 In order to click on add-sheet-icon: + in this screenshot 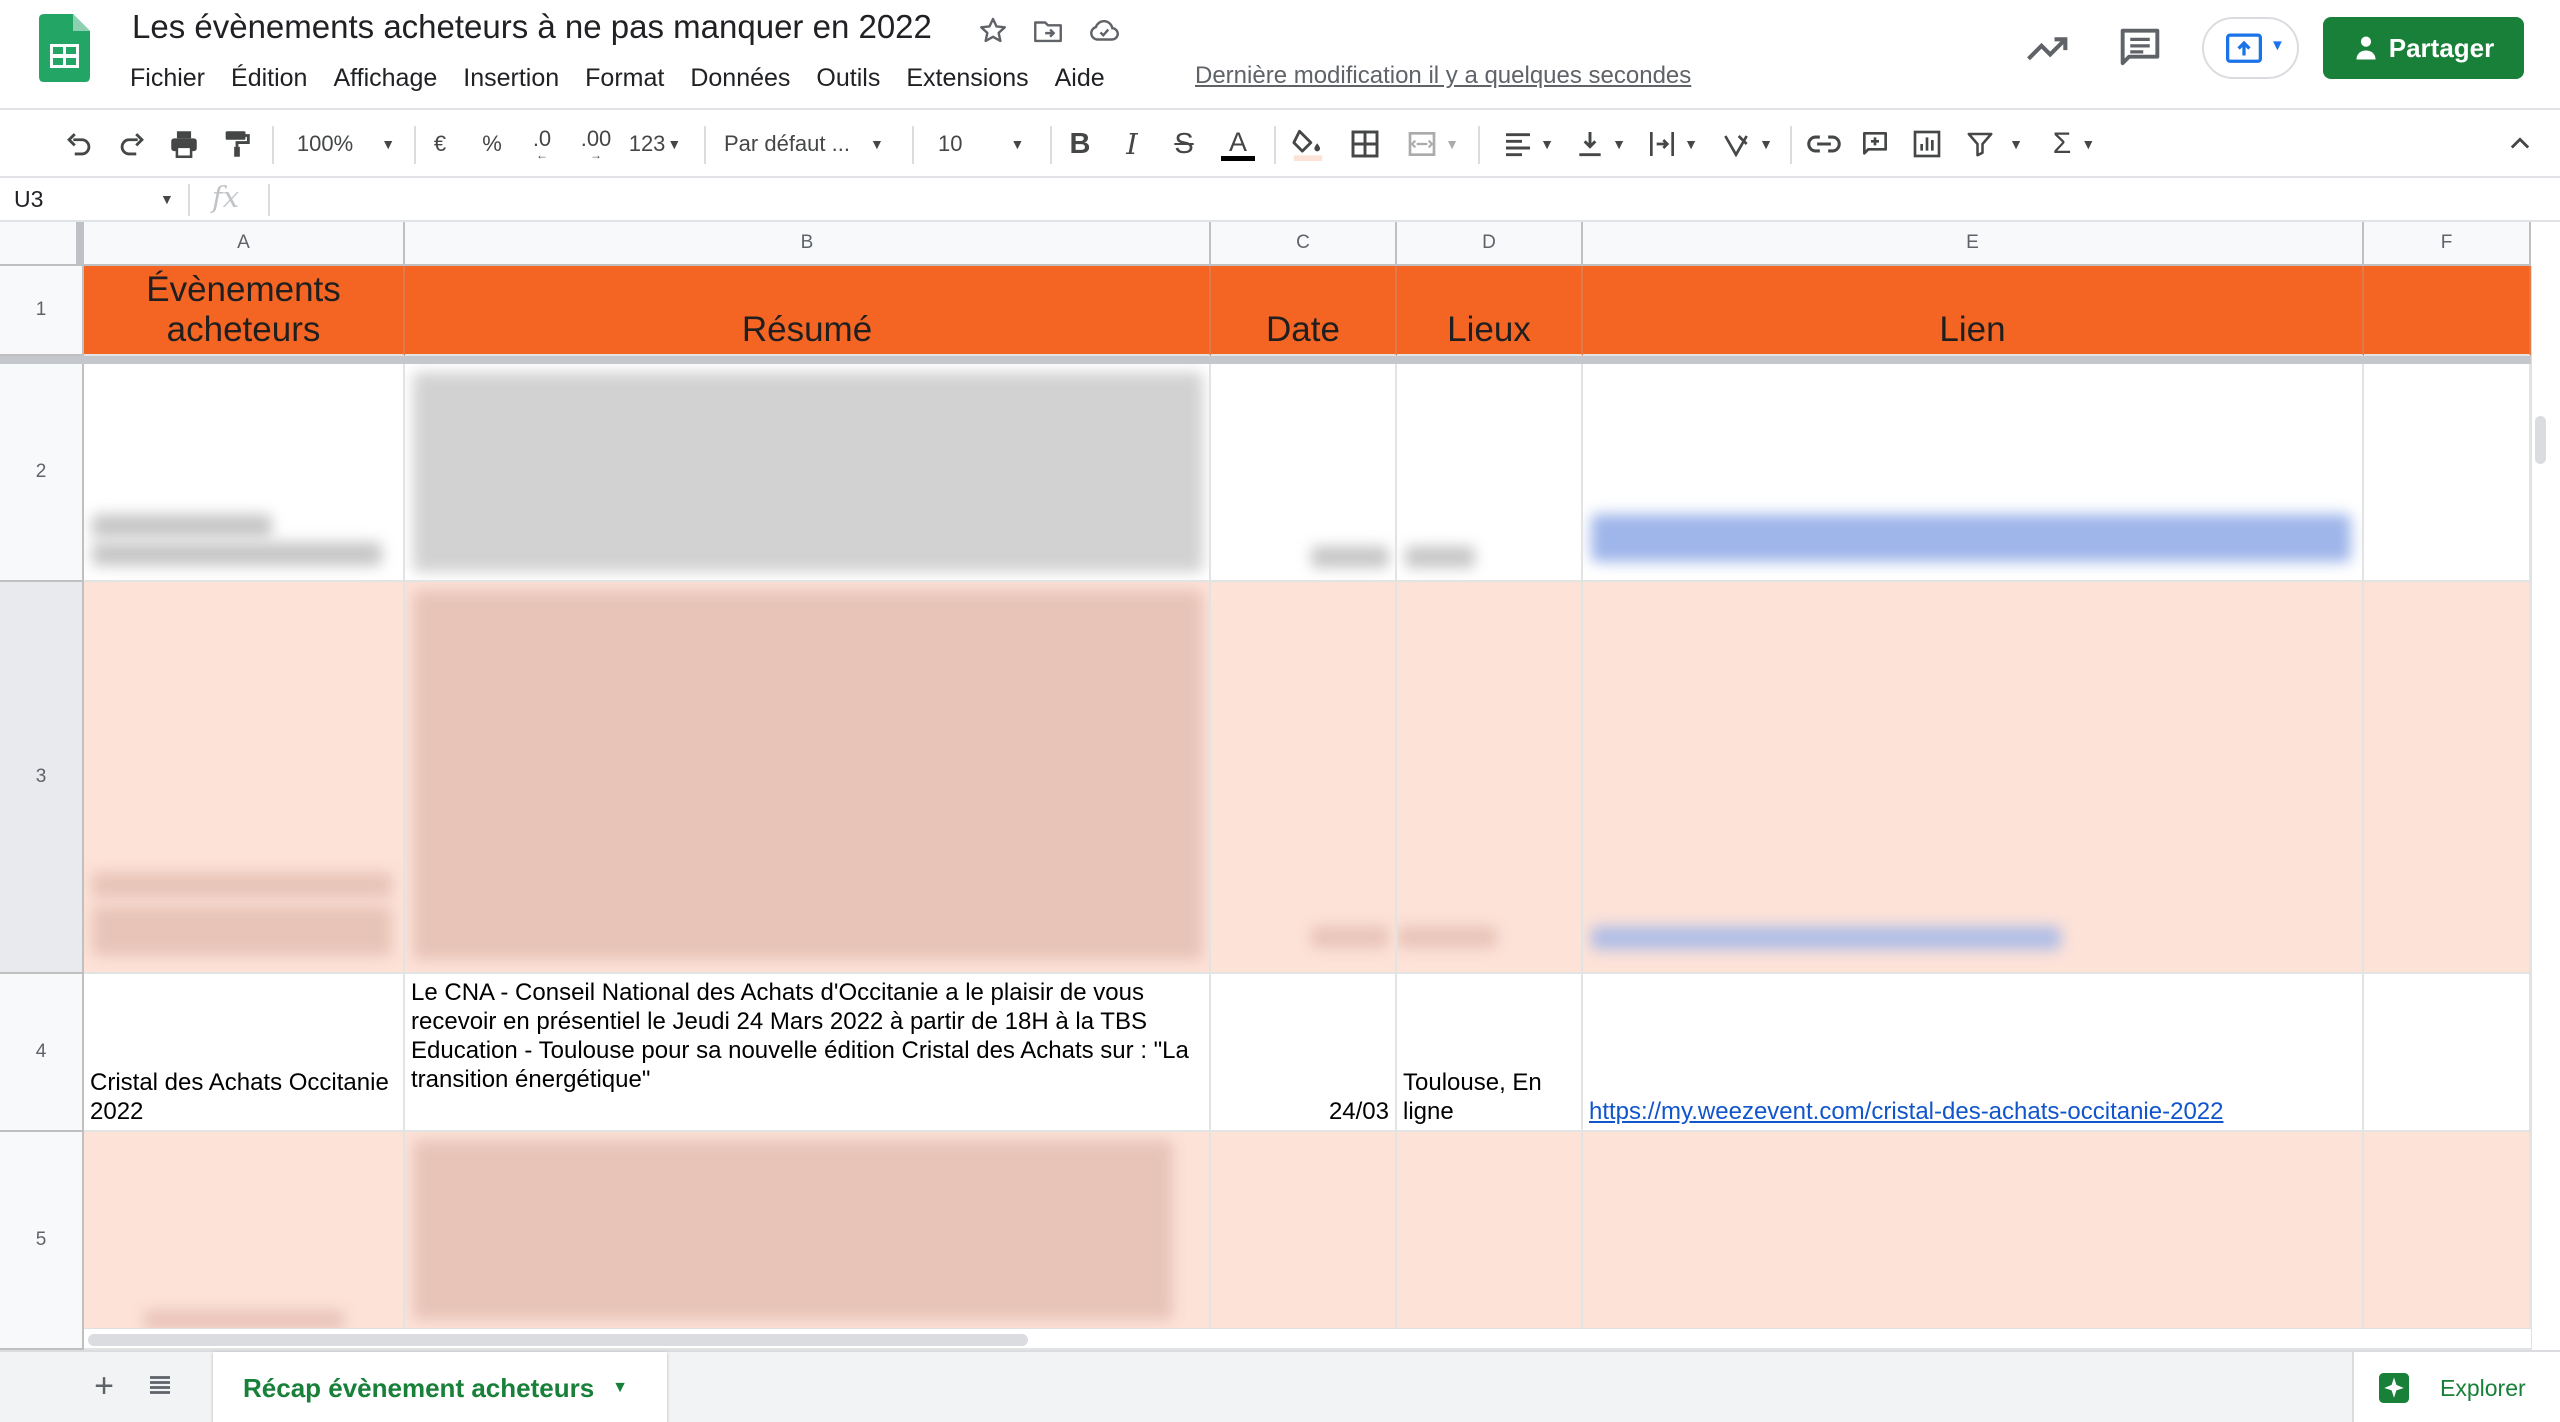, I will do `click(104, 1386)`.